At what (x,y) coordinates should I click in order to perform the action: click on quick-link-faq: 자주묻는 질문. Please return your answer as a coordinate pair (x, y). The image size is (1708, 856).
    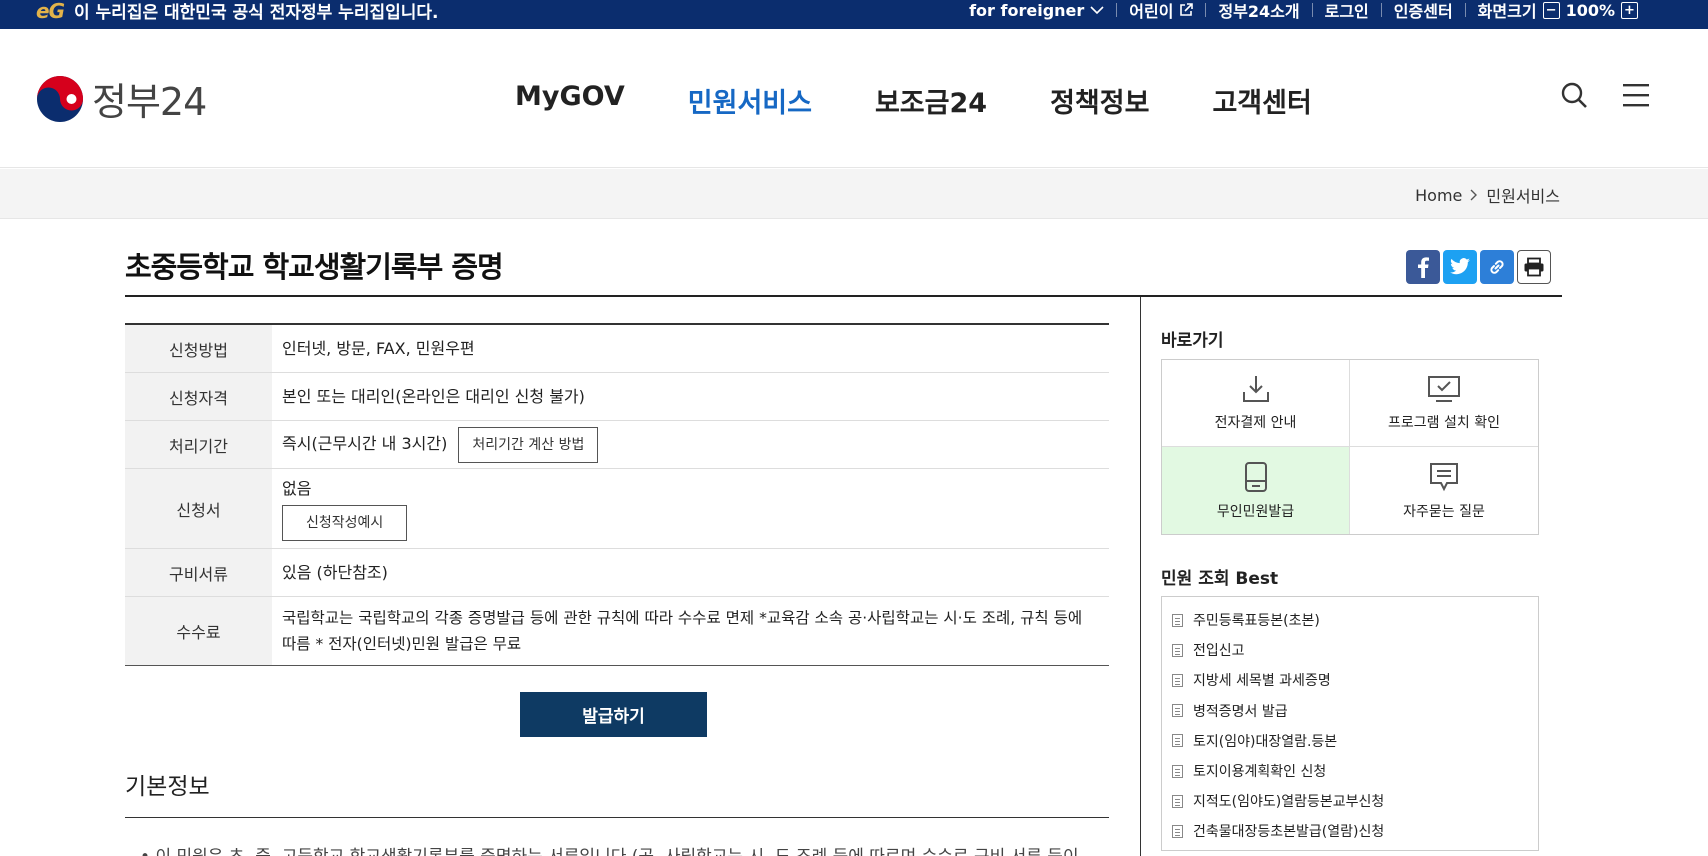
    Looking at the image, I should click on (1444, 490).